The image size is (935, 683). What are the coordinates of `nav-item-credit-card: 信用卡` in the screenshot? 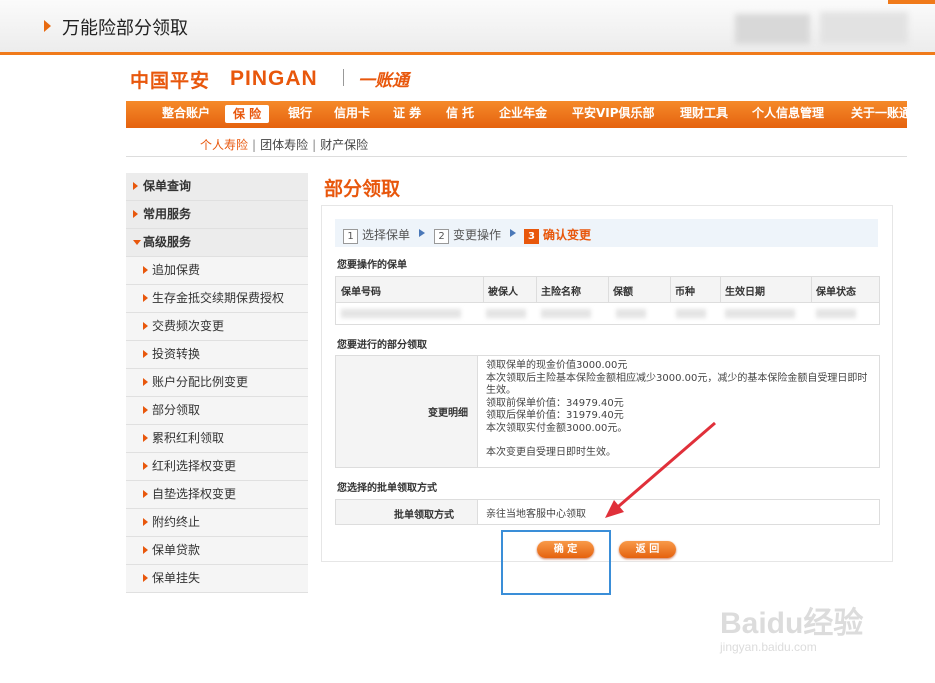 It's located at (352, 114).